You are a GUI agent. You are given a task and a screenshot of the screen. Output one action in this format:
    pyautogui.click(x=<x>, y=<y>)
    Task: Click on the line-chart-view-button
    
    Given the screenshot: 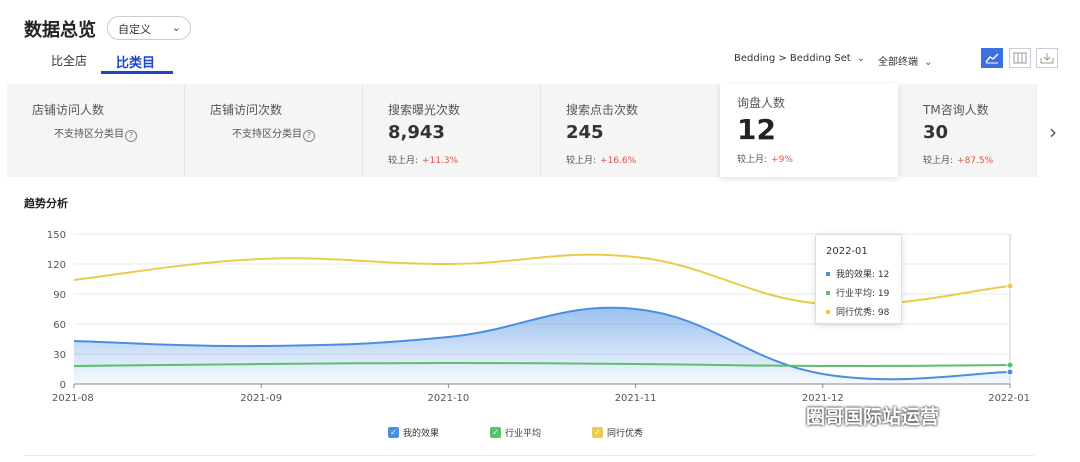 What is the action you would take?
    pyautogui.click(x=992, y=58)
    